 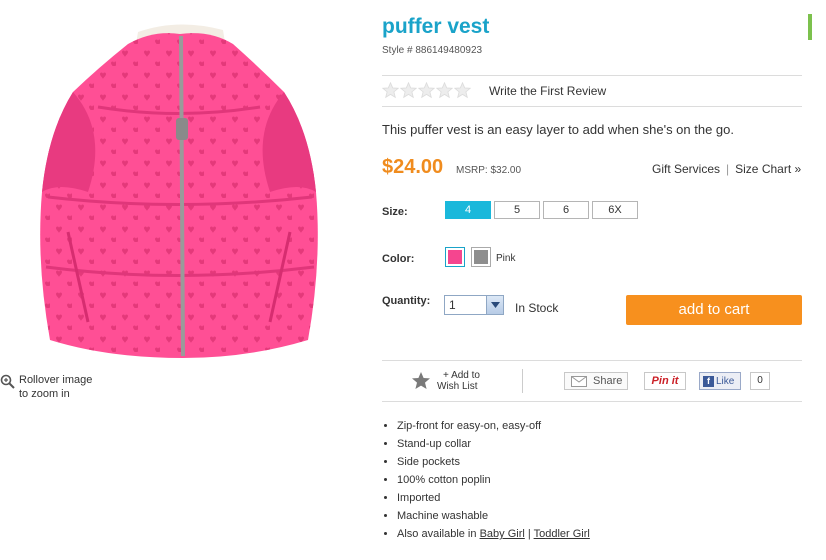 What do you see at coordinates (608, 381) in the screenshot?
I see `share-label: Share` at bounding box center [608, 381].